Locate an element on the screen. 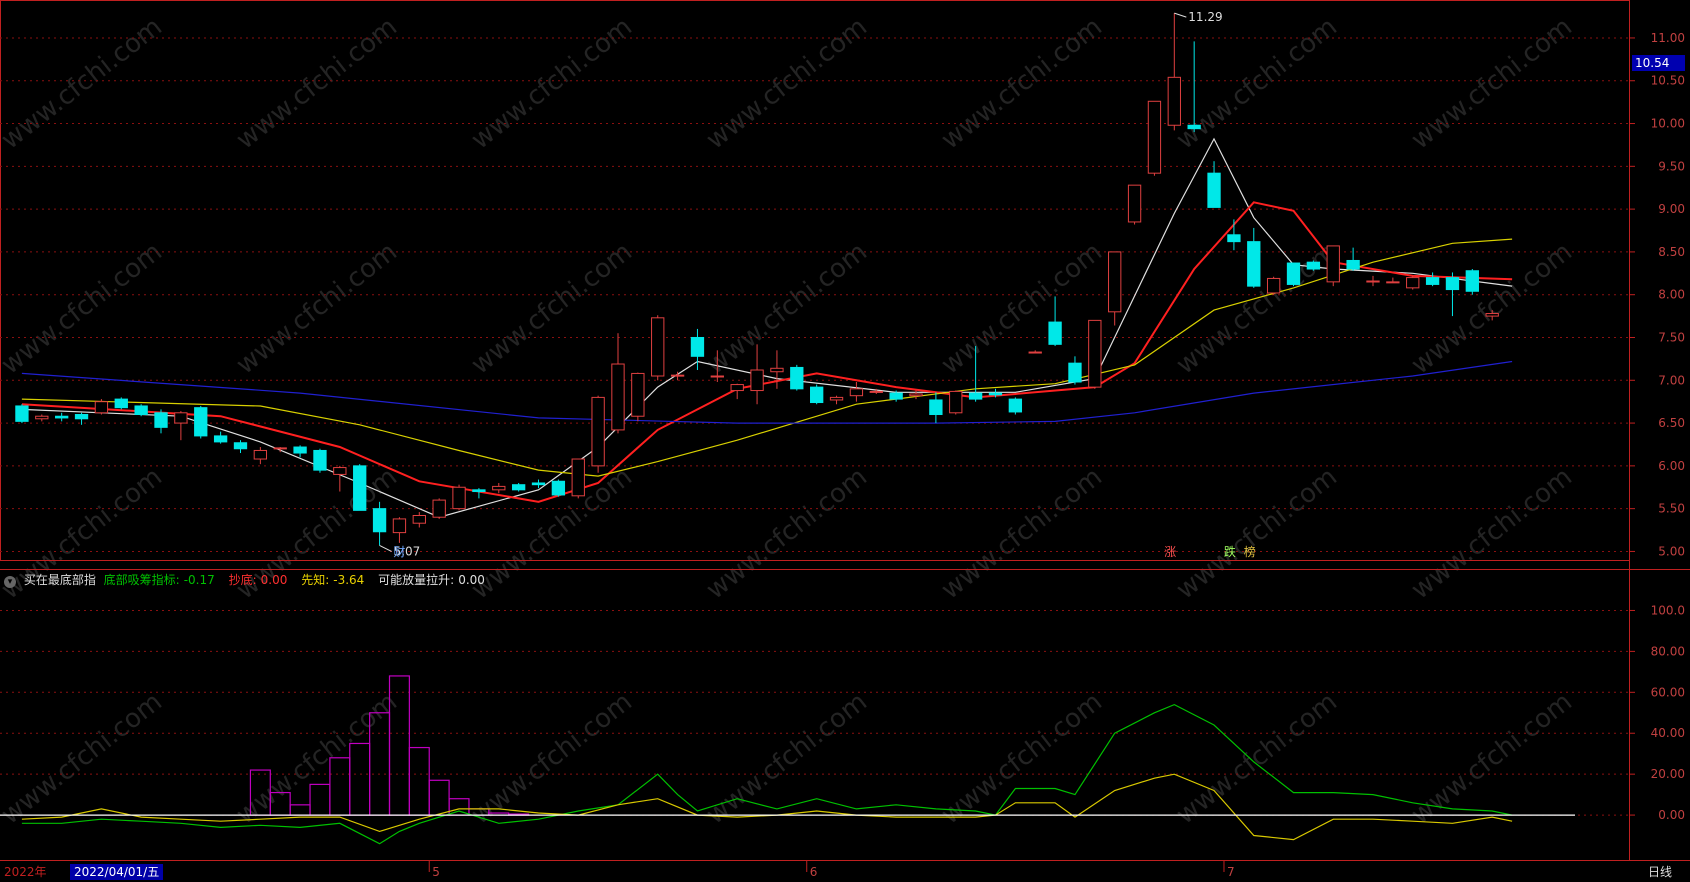 The height and width of the screenshot is (882, 1690). price-tick-label: 10.50 is located at coordinates (1668, 81).